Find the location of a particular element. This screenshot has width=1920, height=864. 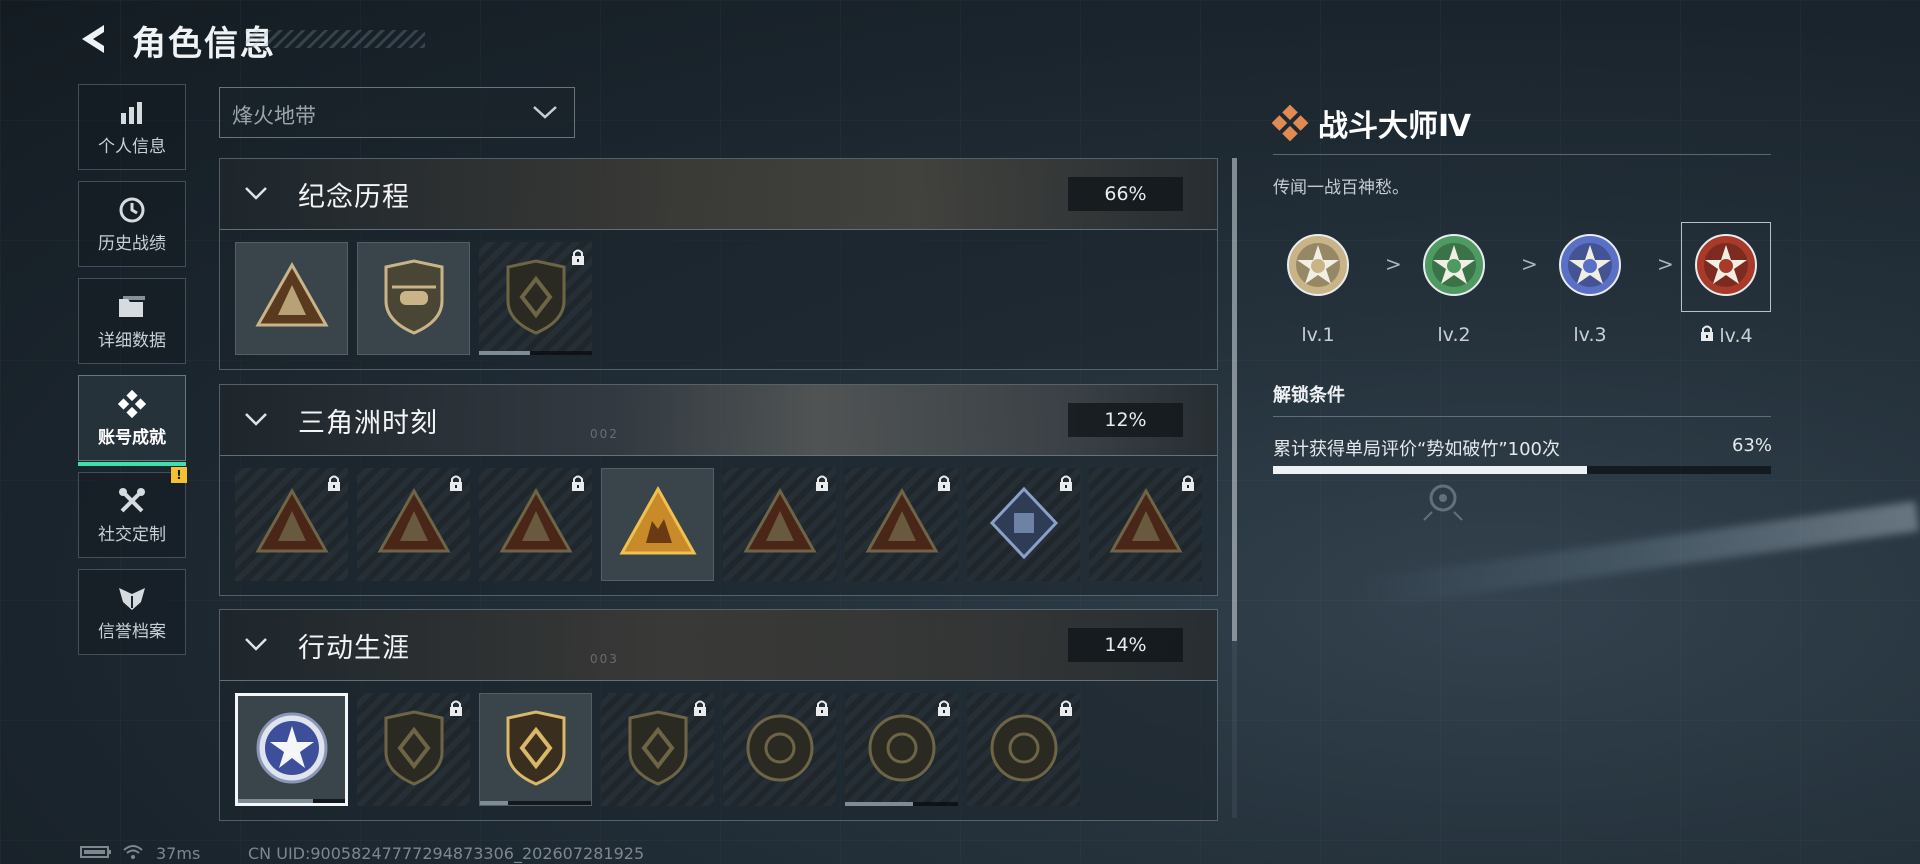

sidebar-item-3: 账号成就 is located at coordinates (132, 420).